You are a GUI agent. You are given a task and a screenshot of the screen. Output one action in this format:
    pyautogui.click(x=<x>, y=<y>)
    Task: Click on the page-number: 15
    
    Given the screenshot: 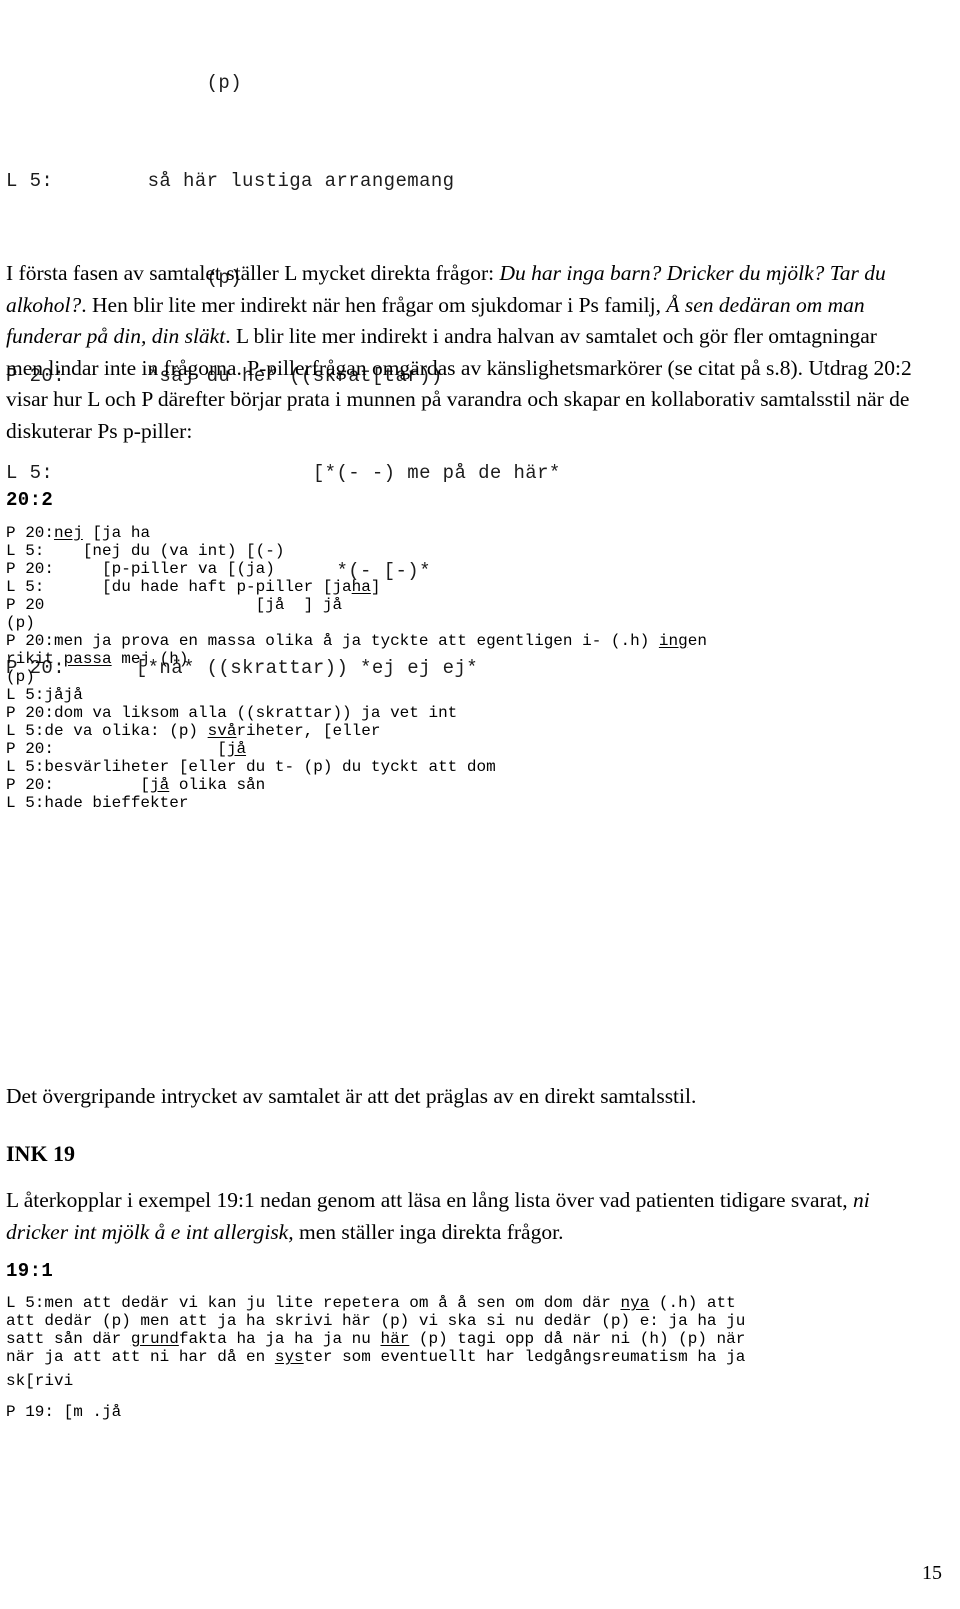 What is the action you would take?
    pyautogui.click(x=932, y=1573)
    